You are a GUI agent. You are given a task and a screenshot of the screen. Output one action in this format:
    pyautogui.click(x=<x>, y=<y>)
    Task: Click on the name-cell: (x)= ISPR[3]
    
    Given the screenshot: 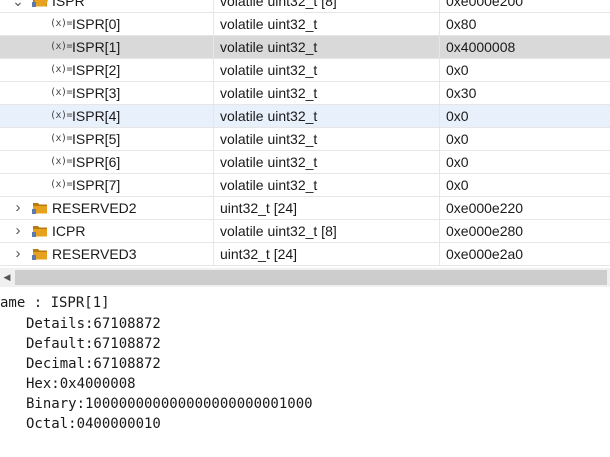 What is the action you would take?
    pyautogui.click(x=106, y=93)
    